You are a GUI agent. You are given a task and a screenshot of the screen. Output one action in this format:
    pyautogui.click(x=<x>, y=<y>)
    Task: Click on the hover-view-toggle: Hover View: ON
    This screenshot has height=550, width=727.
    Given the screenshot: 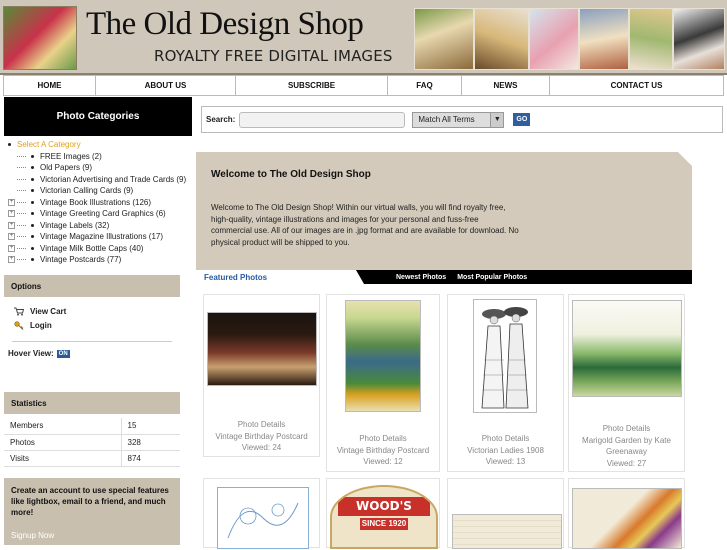 What is the action you would take?
    pyautogui.click(x=39, y=353)
    